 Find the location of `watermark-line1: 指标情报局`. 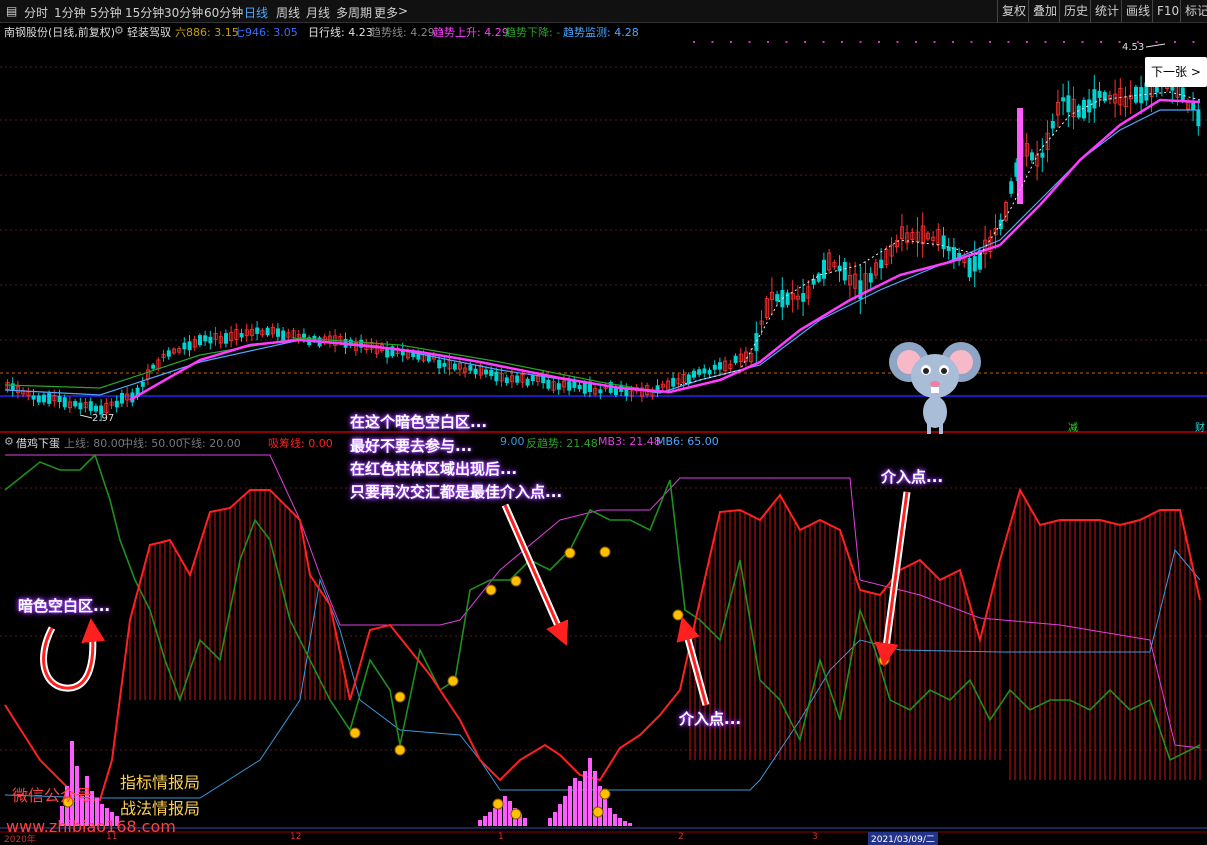

watermark-line1: 指标情报局 is located at coordinates (160, 782).